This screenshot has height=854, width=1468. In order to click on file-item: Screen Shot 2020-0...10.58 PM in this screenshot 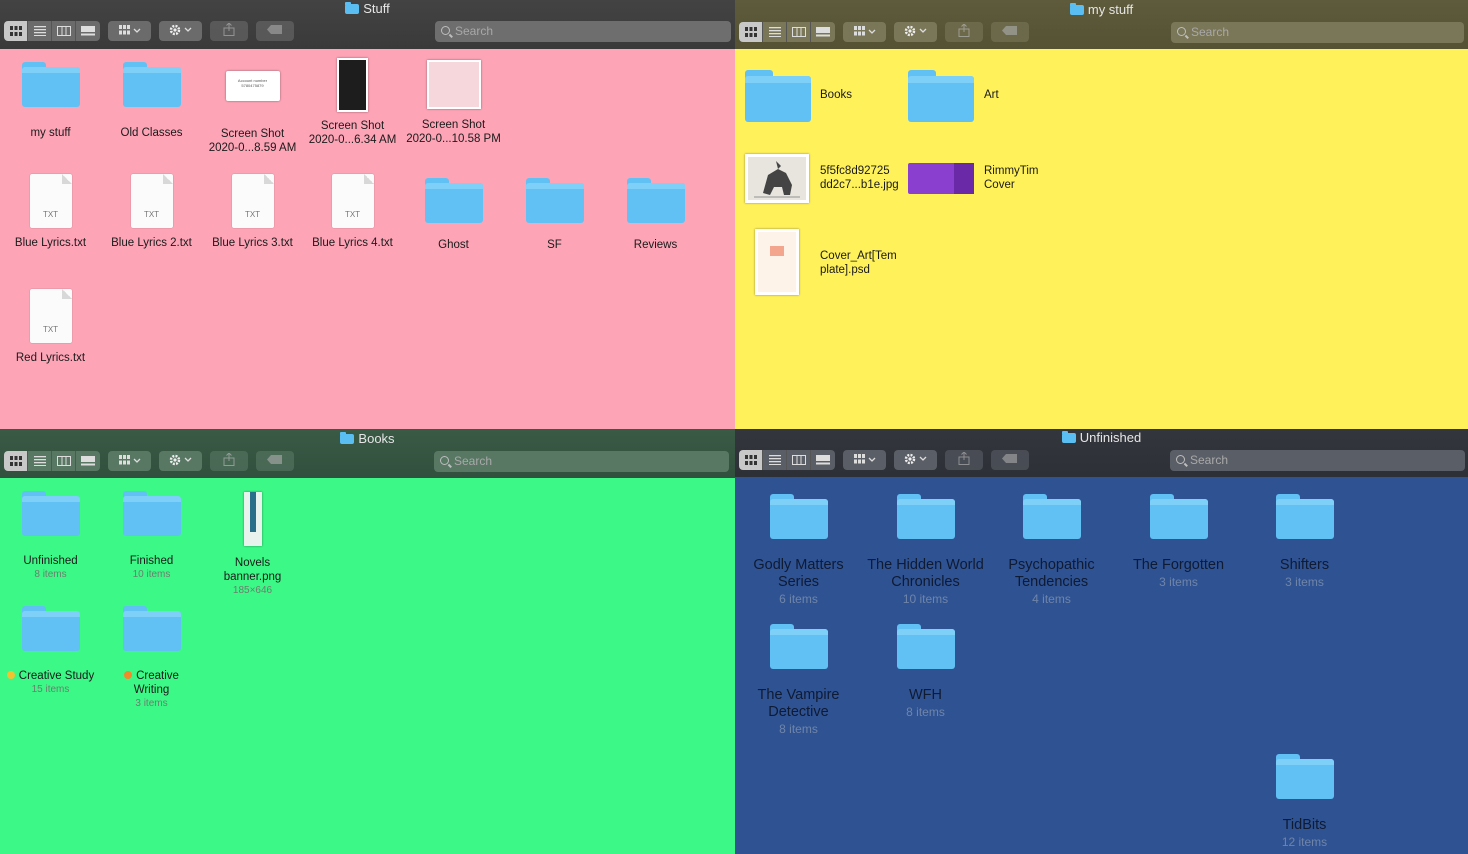, I will do `click(453, 103)`.